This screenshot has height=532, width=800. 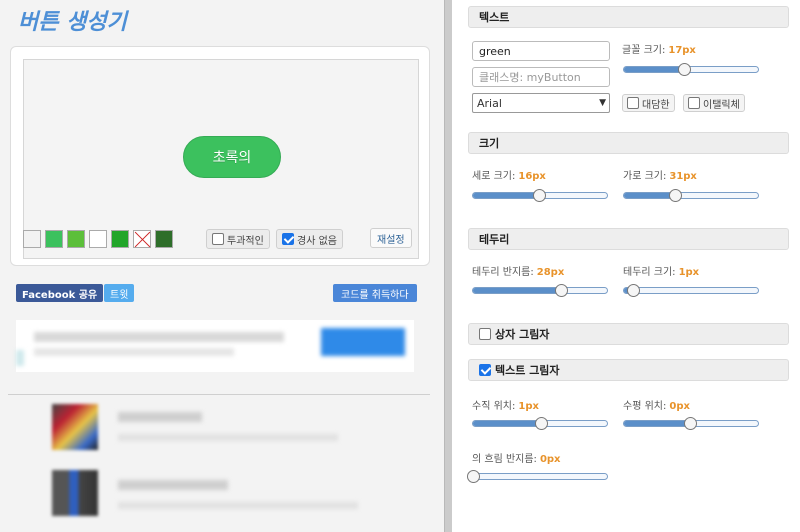 I want to click on transparent-label: 투과적인, so click(x=245, y=241).